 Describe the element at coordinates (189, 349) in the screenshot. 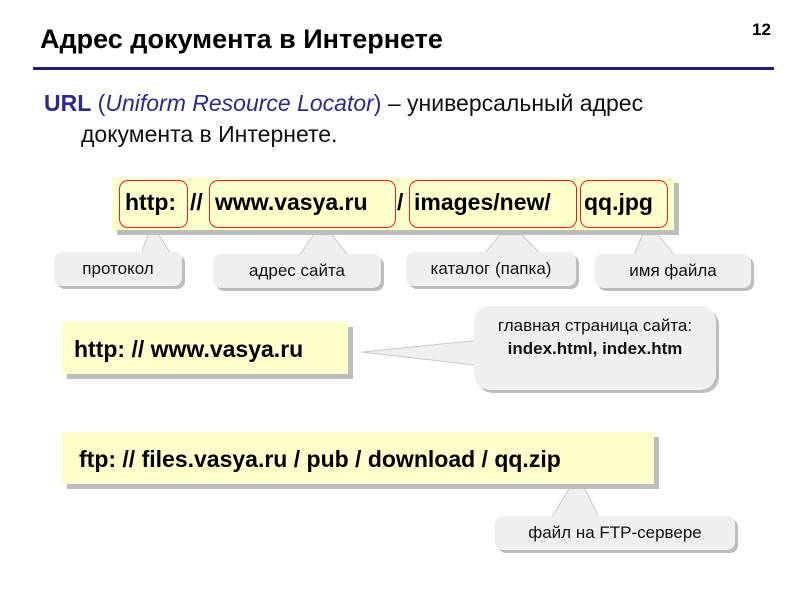

I see `site-url-text: http: // www.vasya.ru` at that location.